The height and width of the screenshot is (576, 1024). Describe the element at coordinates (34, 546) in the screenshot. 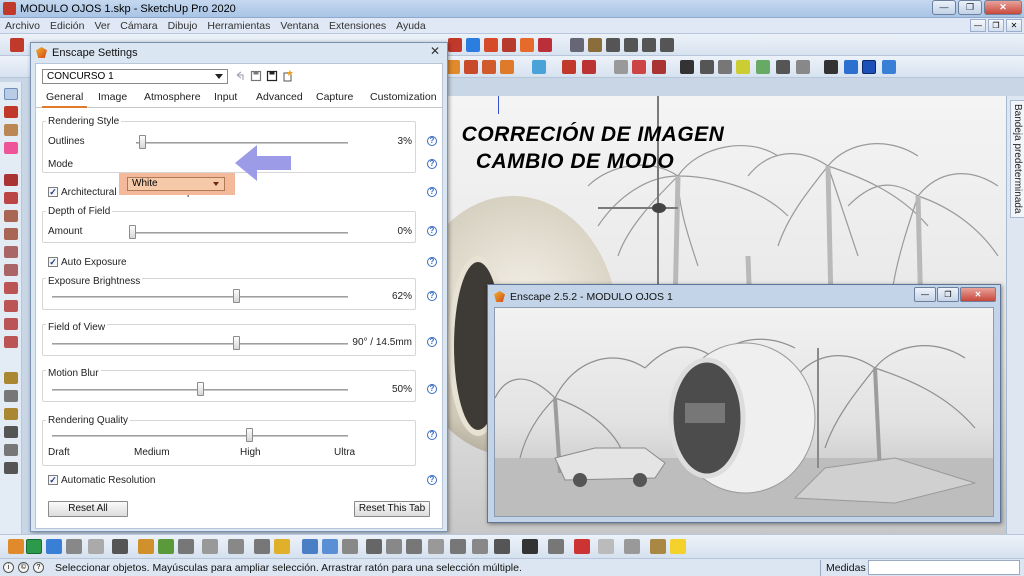

I see `refresh-icon` at that location.